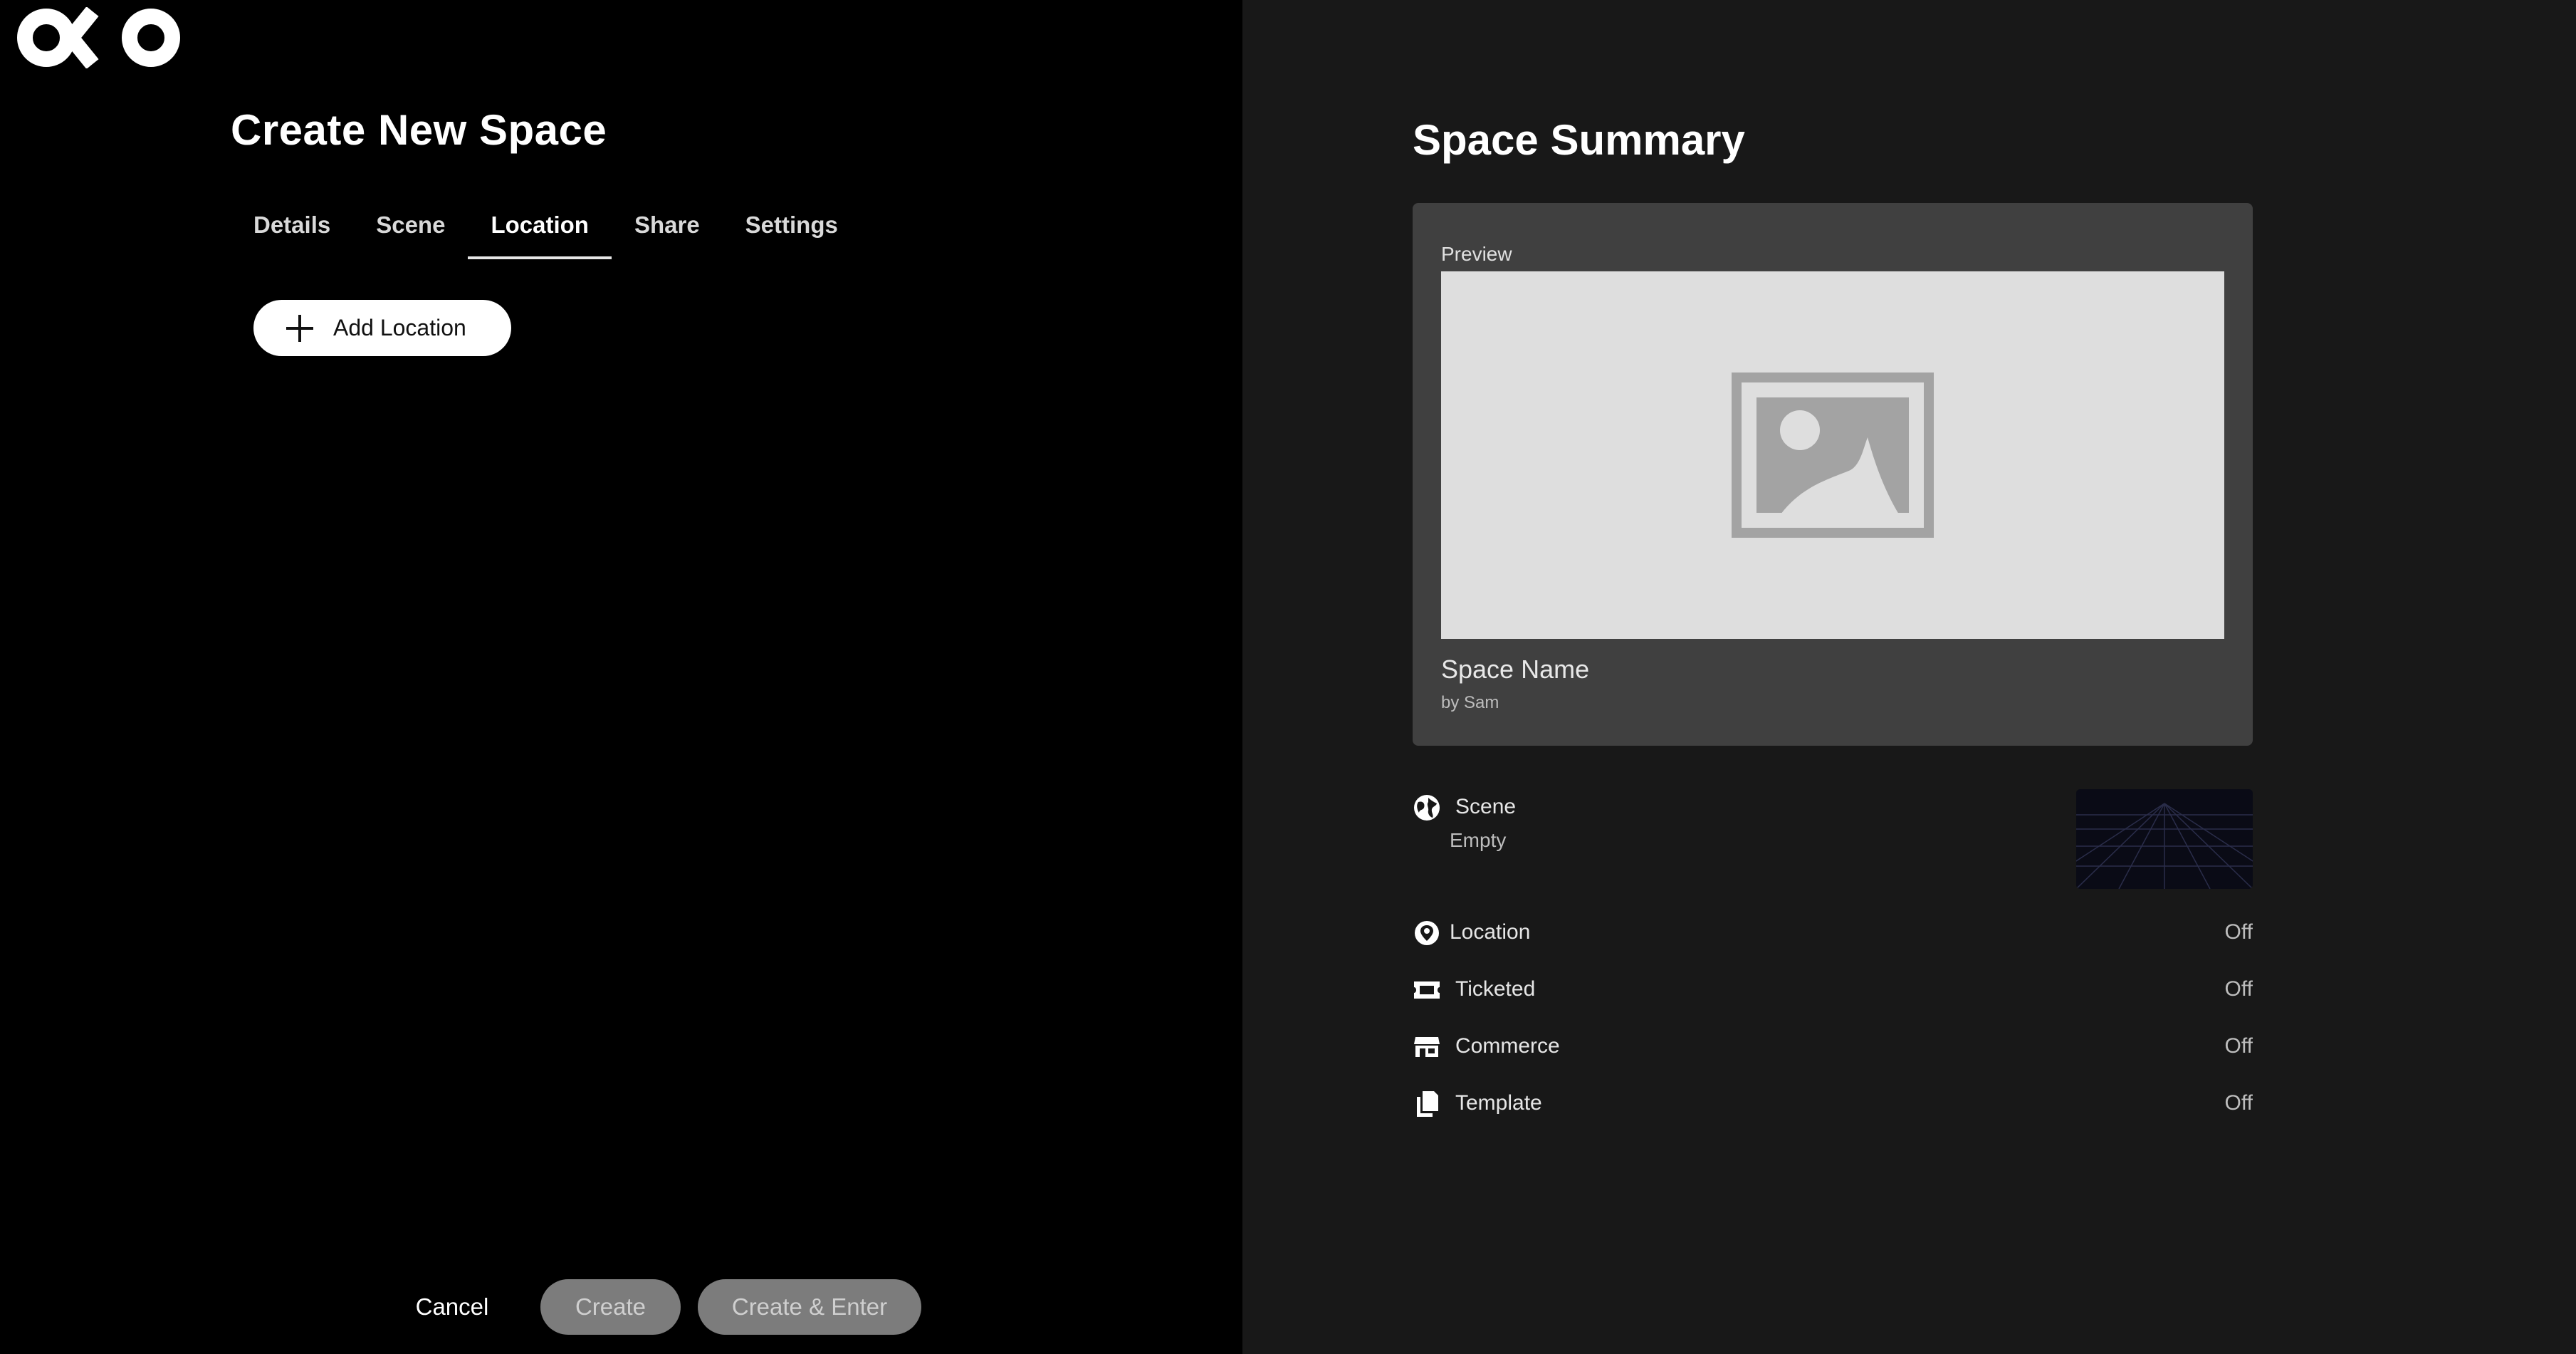  What do you see at coordinates (1833, 989) in the screenshot?
I see `summary-row-ticketed: Ticketed Off` at bounding box center [1833, 989].